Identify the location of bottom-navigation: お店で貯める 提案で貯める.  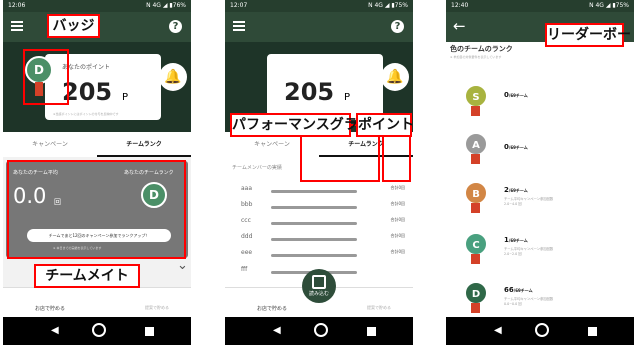
(97, 302).